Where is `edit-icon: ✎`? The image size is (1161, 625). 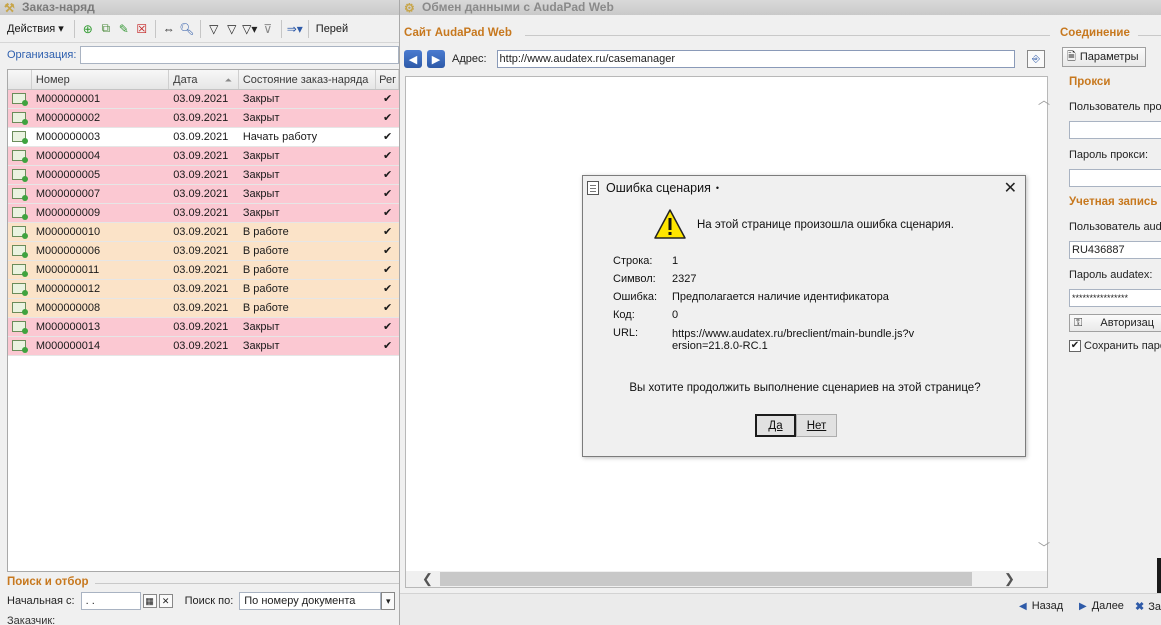 edit-icon: ✎ is located at coordinates (124, 29).